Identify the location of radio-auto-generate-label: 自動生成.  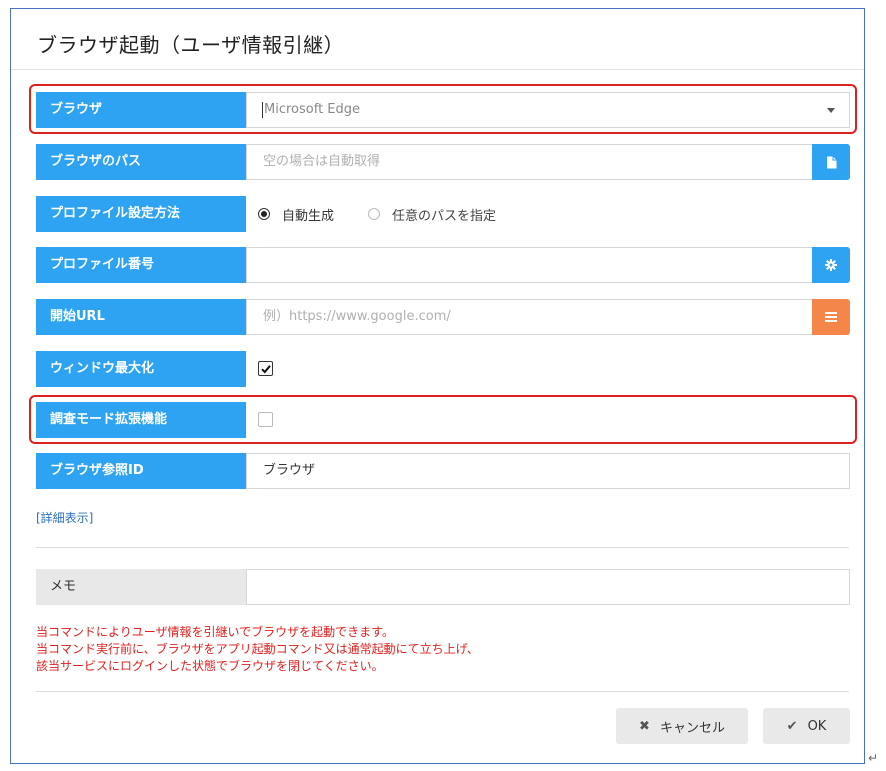
(308, 216).